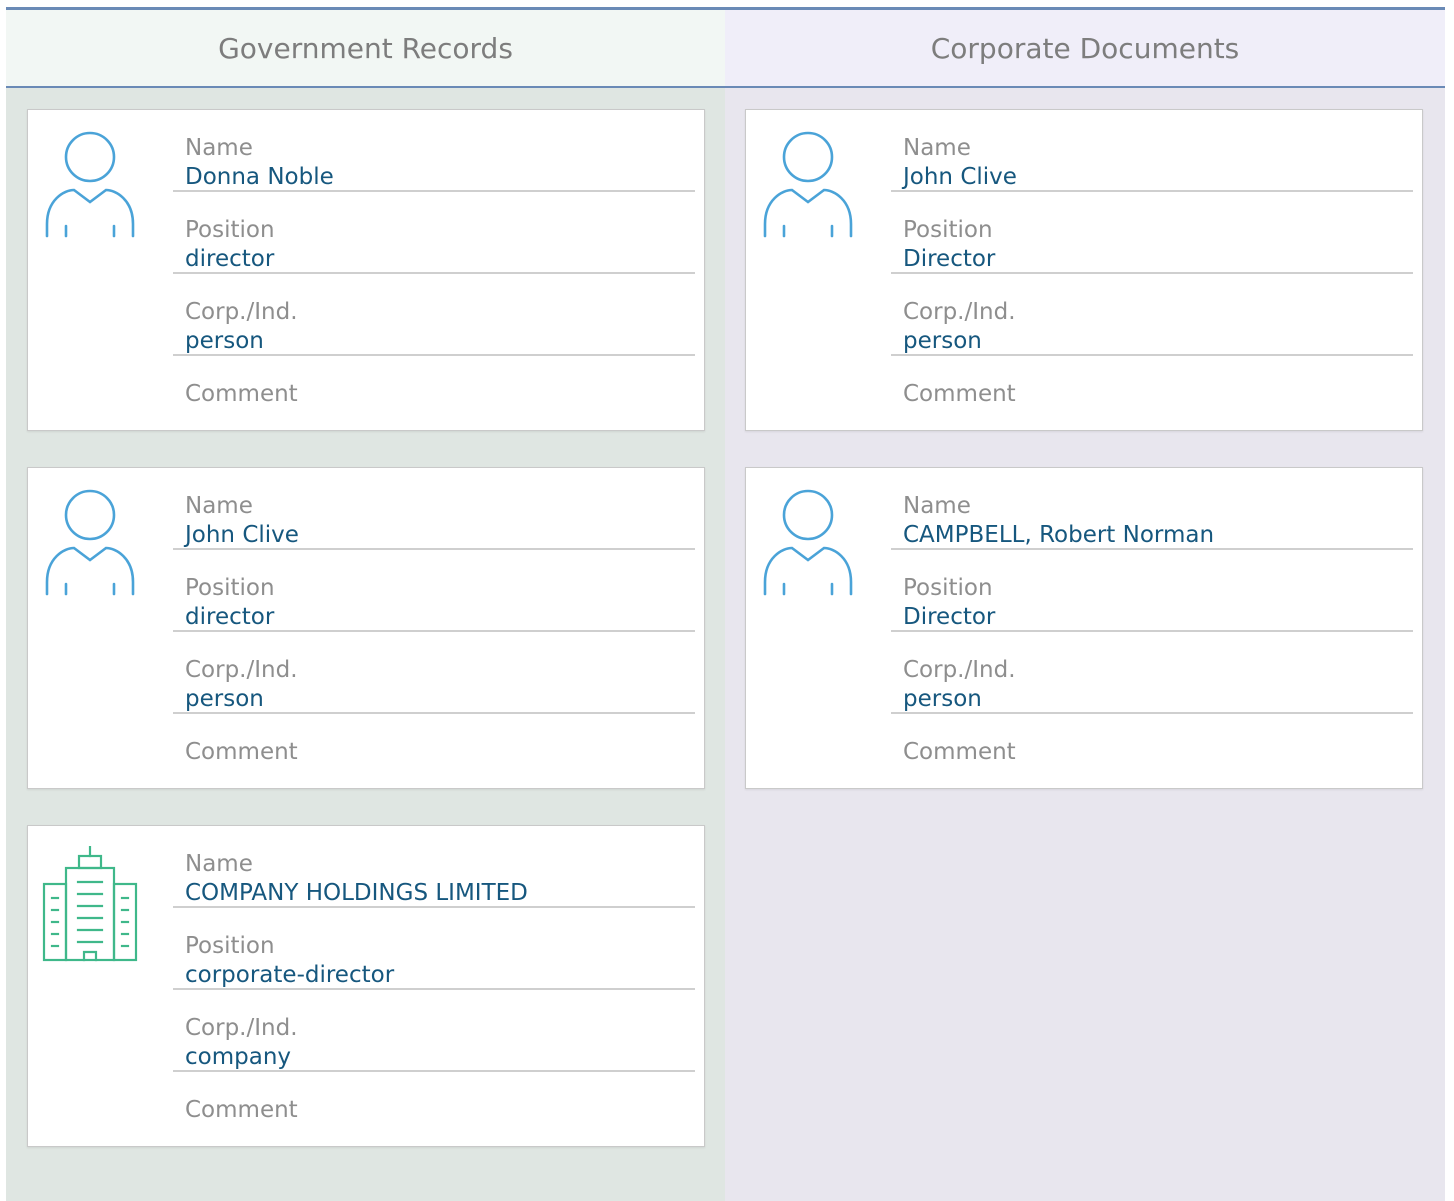  Describe the element at coordinates (90, 905) in the screenshot. I see `building-icon` at that location.